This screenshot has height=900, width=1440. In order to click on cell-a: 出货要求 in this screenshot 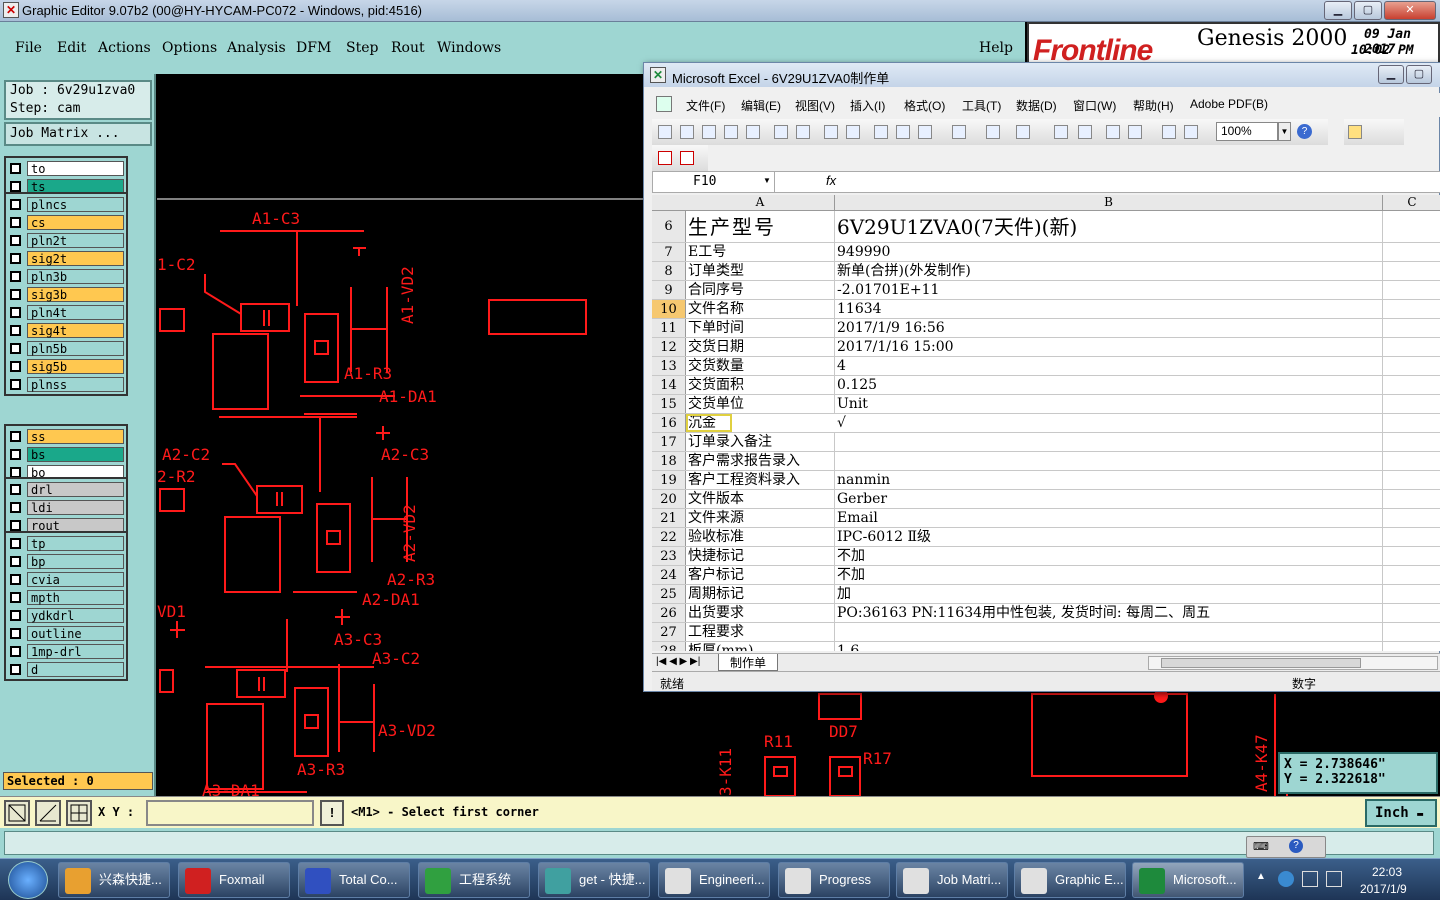, I will do `click(760, 613)`.